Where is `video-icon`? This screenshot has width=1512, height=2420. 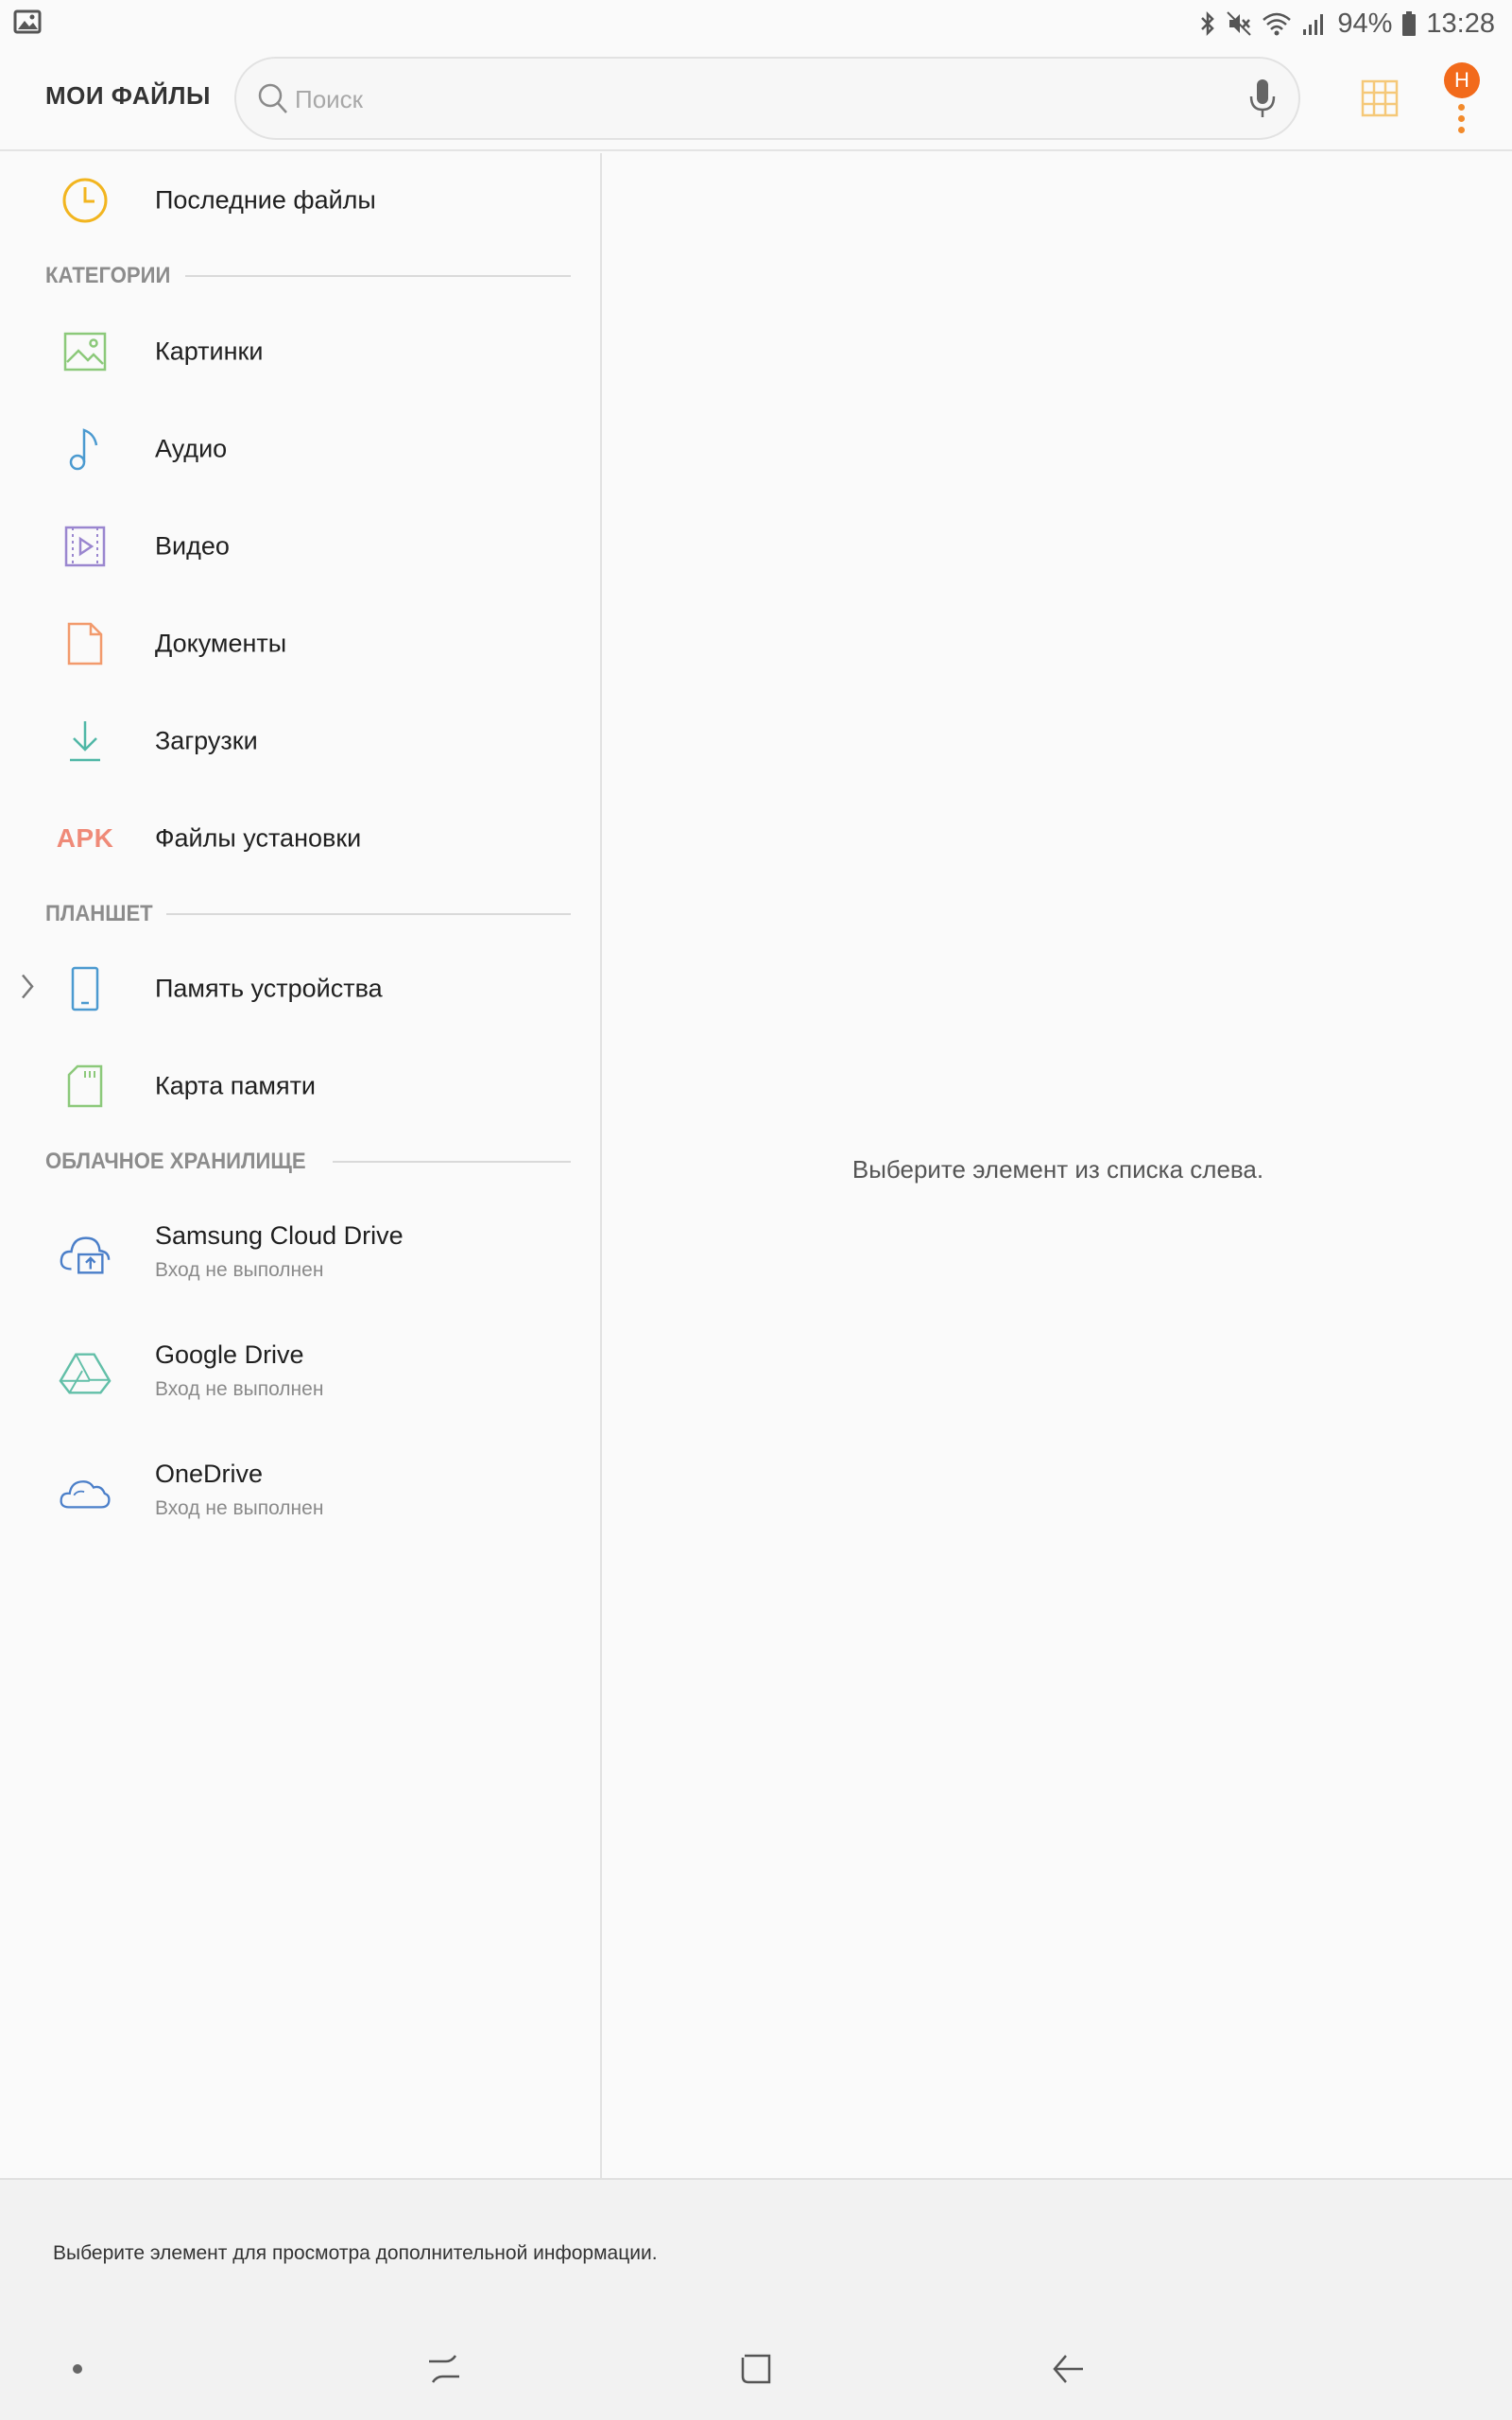 video-icon is located at coordinates (85, 546).